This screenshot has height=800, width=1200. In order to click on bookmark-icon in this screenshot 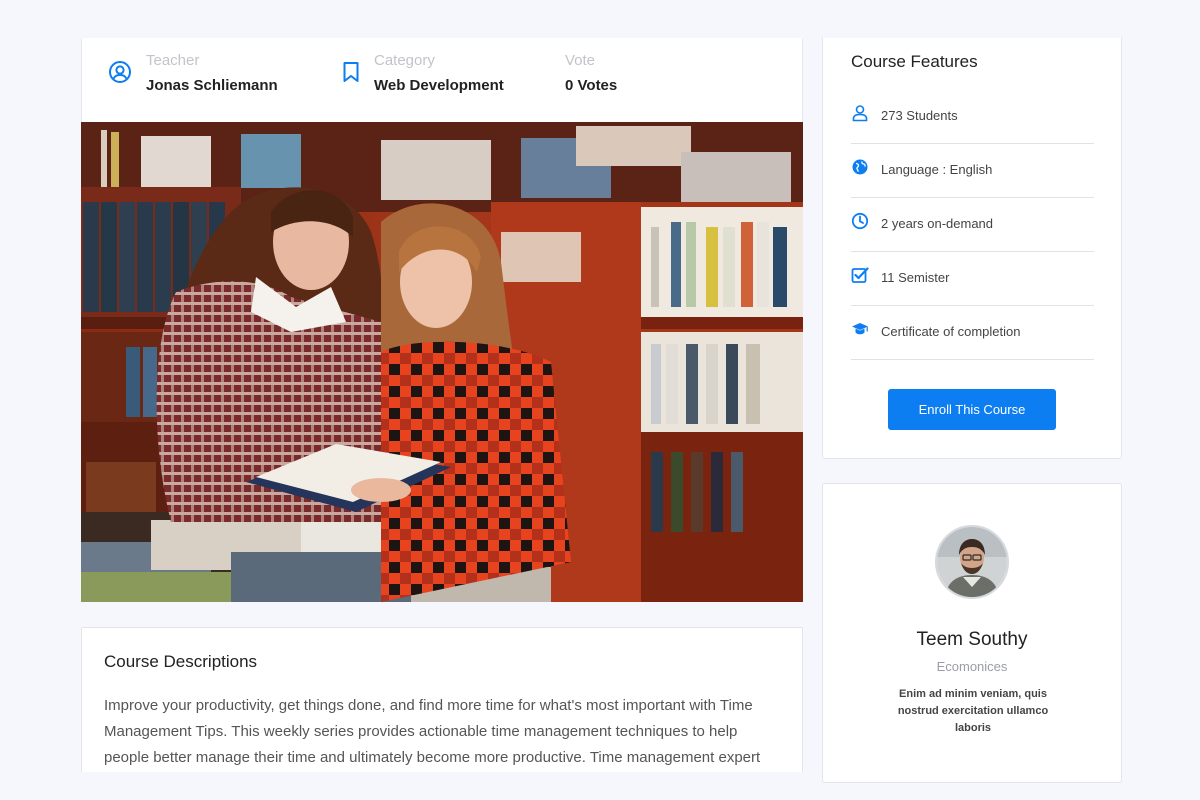, I will do `click(351, 72)`.